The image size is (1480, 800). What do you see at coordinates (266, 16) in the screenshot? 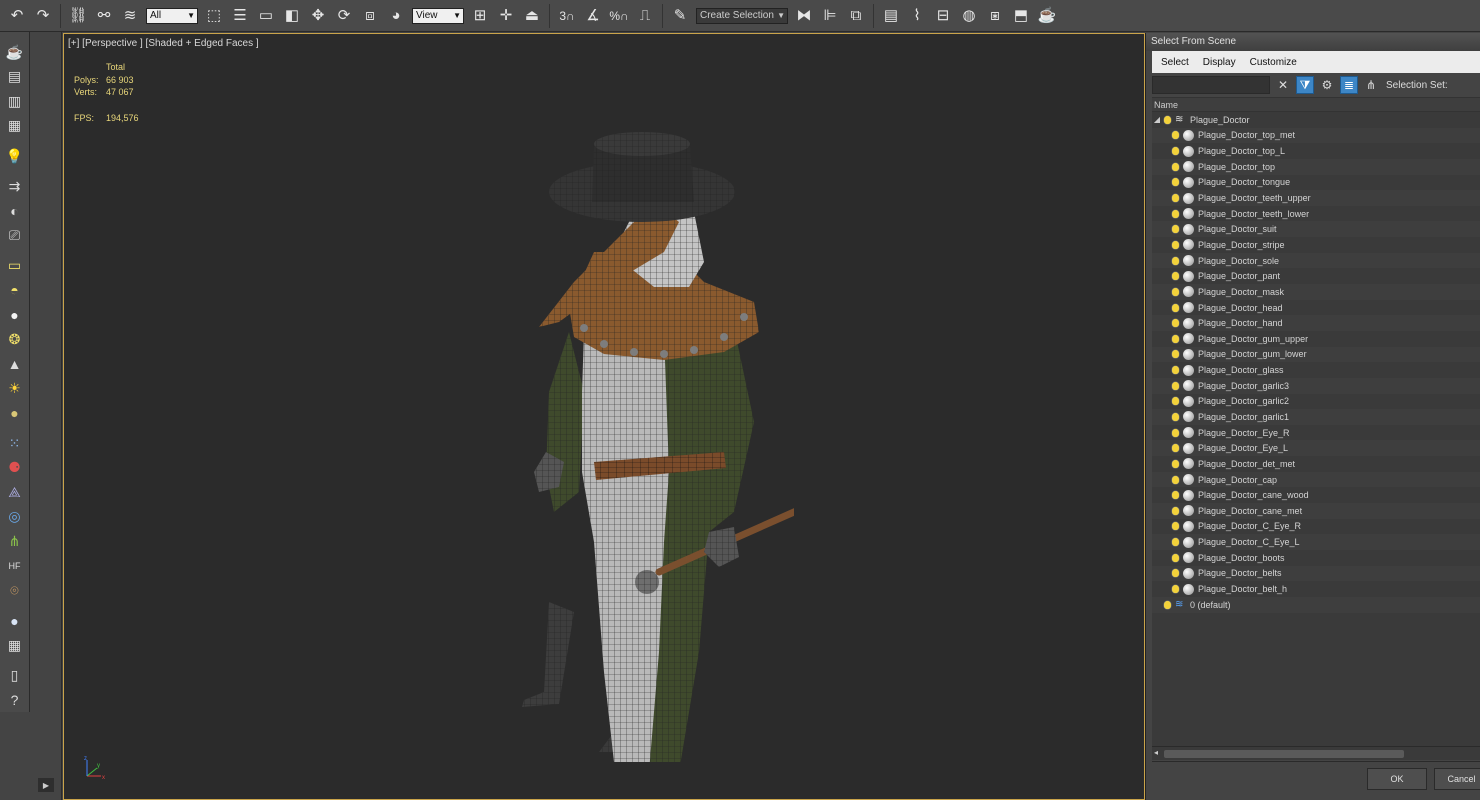
I see `rect-selection-icon: ▭` at bounding box center [266, 16].